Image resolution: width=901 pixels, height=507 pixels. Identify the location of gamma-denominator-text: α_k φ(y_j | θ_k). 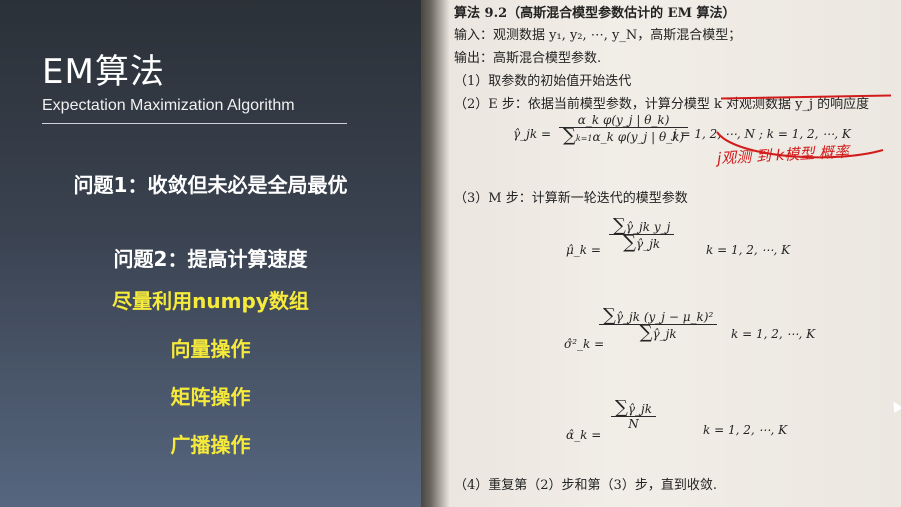
(638, 137).